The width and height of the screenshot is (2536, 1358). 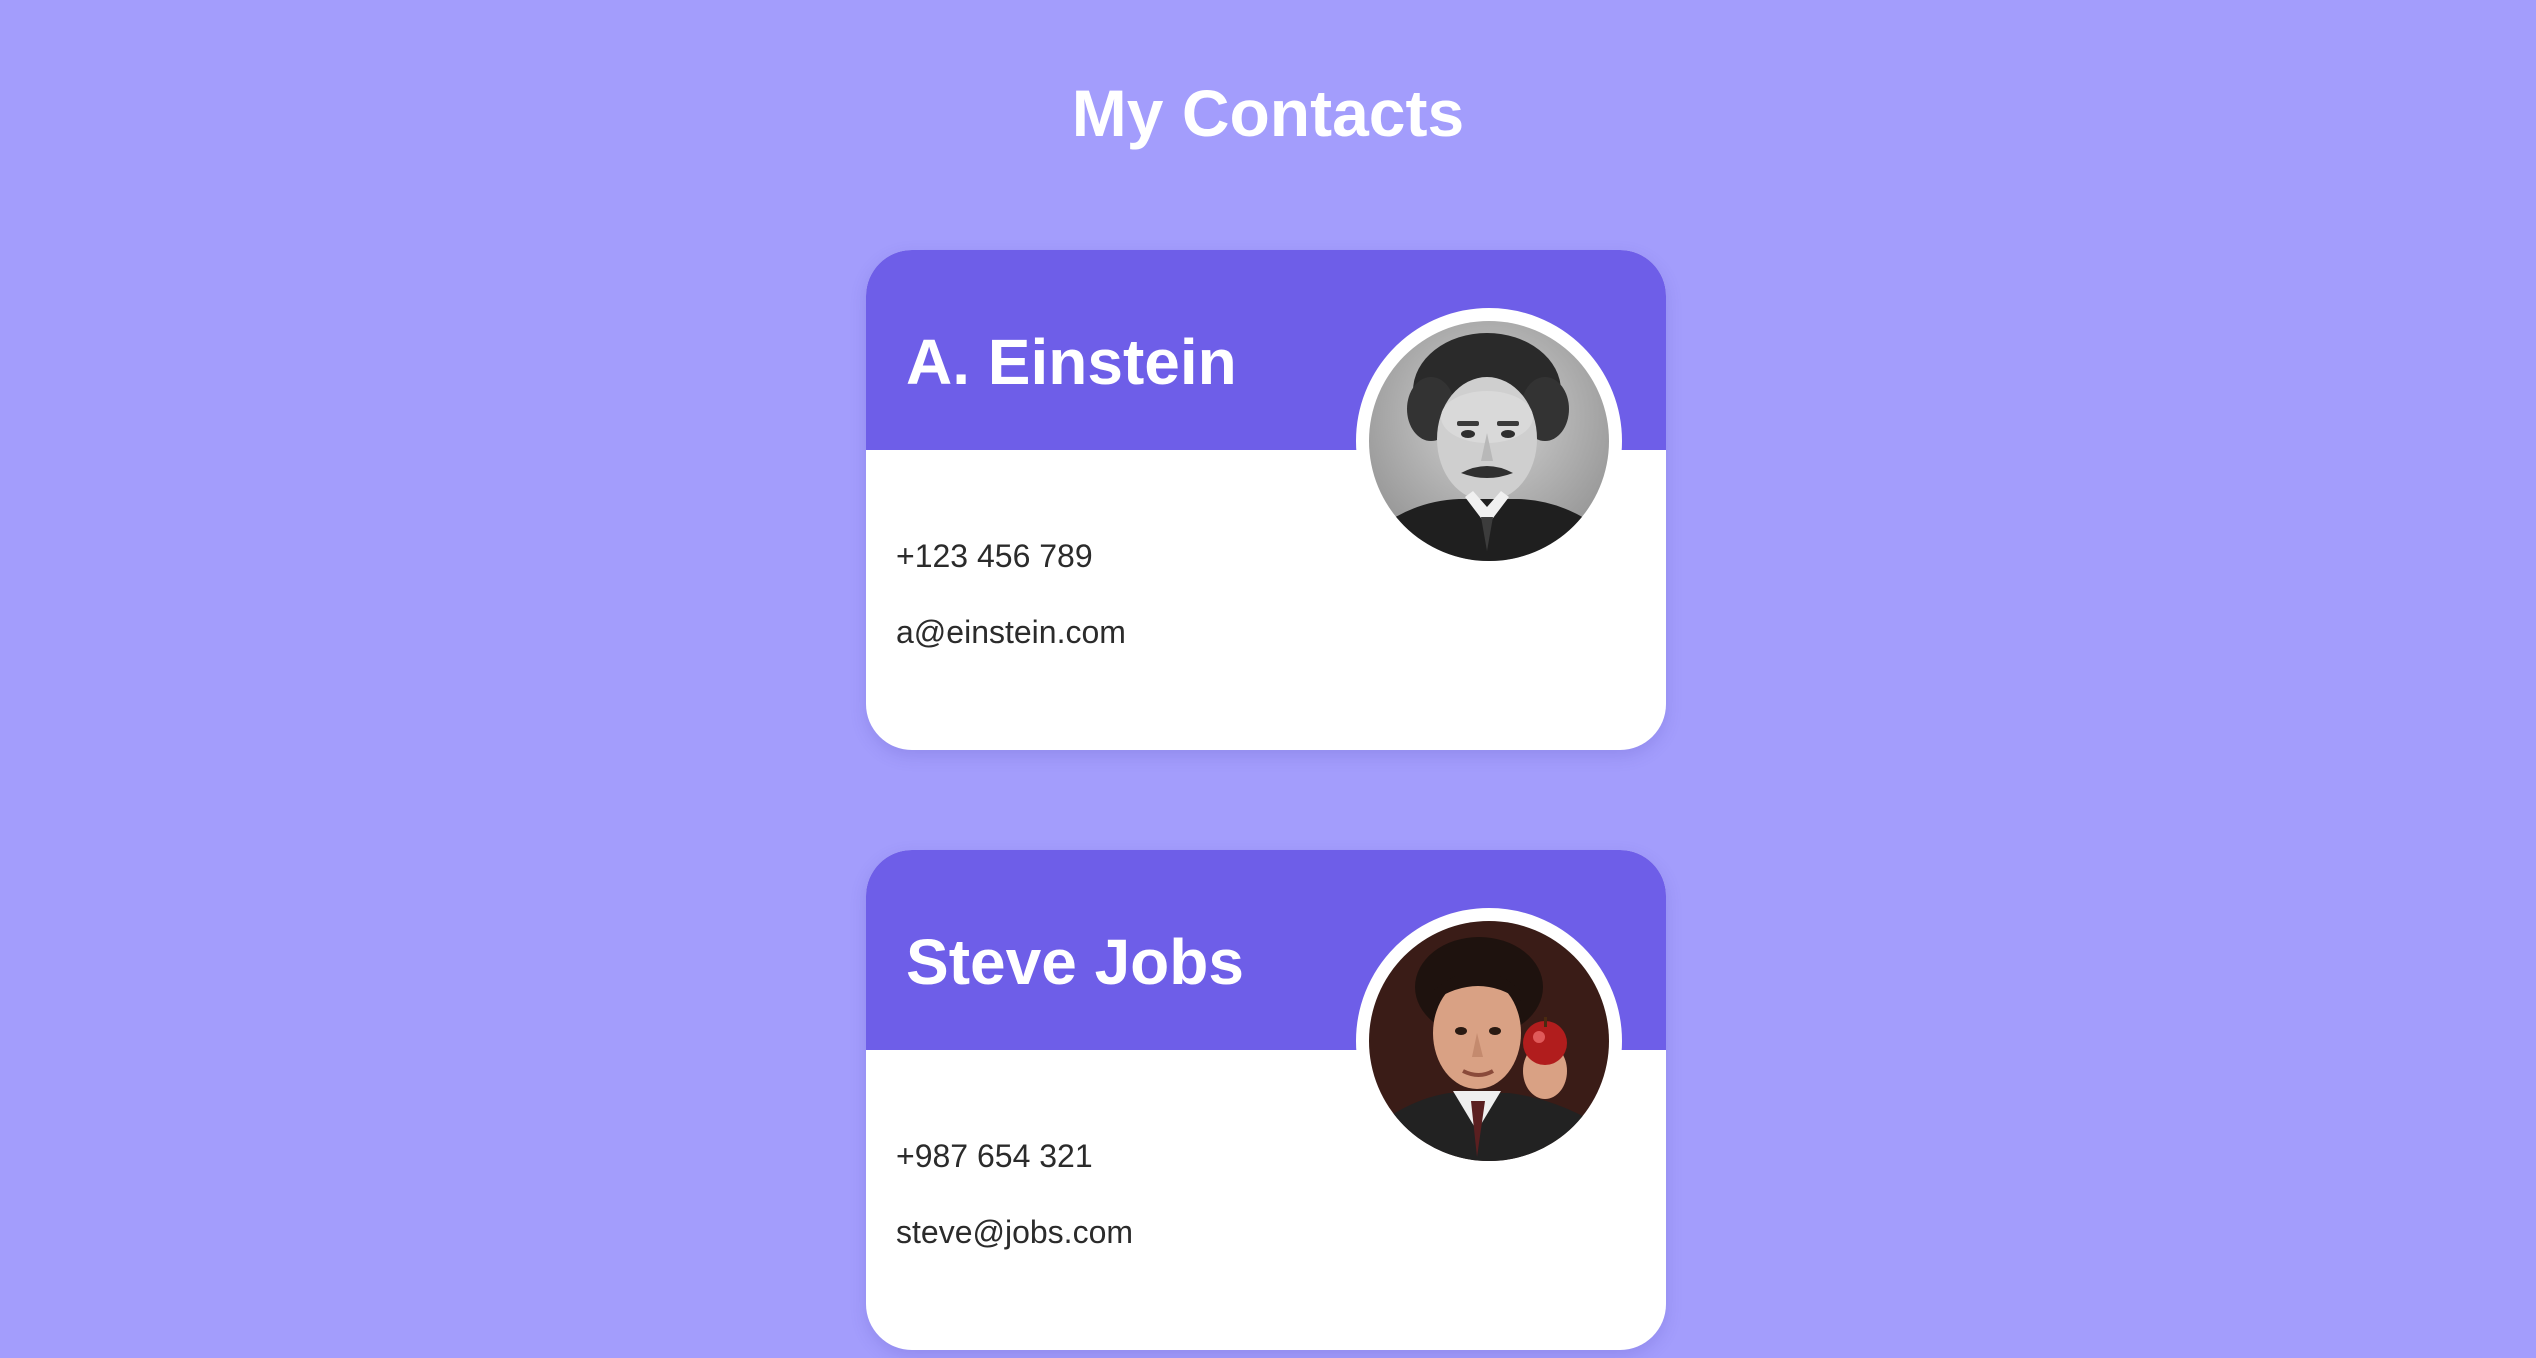 I want to click on einstein-portrait-image, so click(x=1489, y=441).